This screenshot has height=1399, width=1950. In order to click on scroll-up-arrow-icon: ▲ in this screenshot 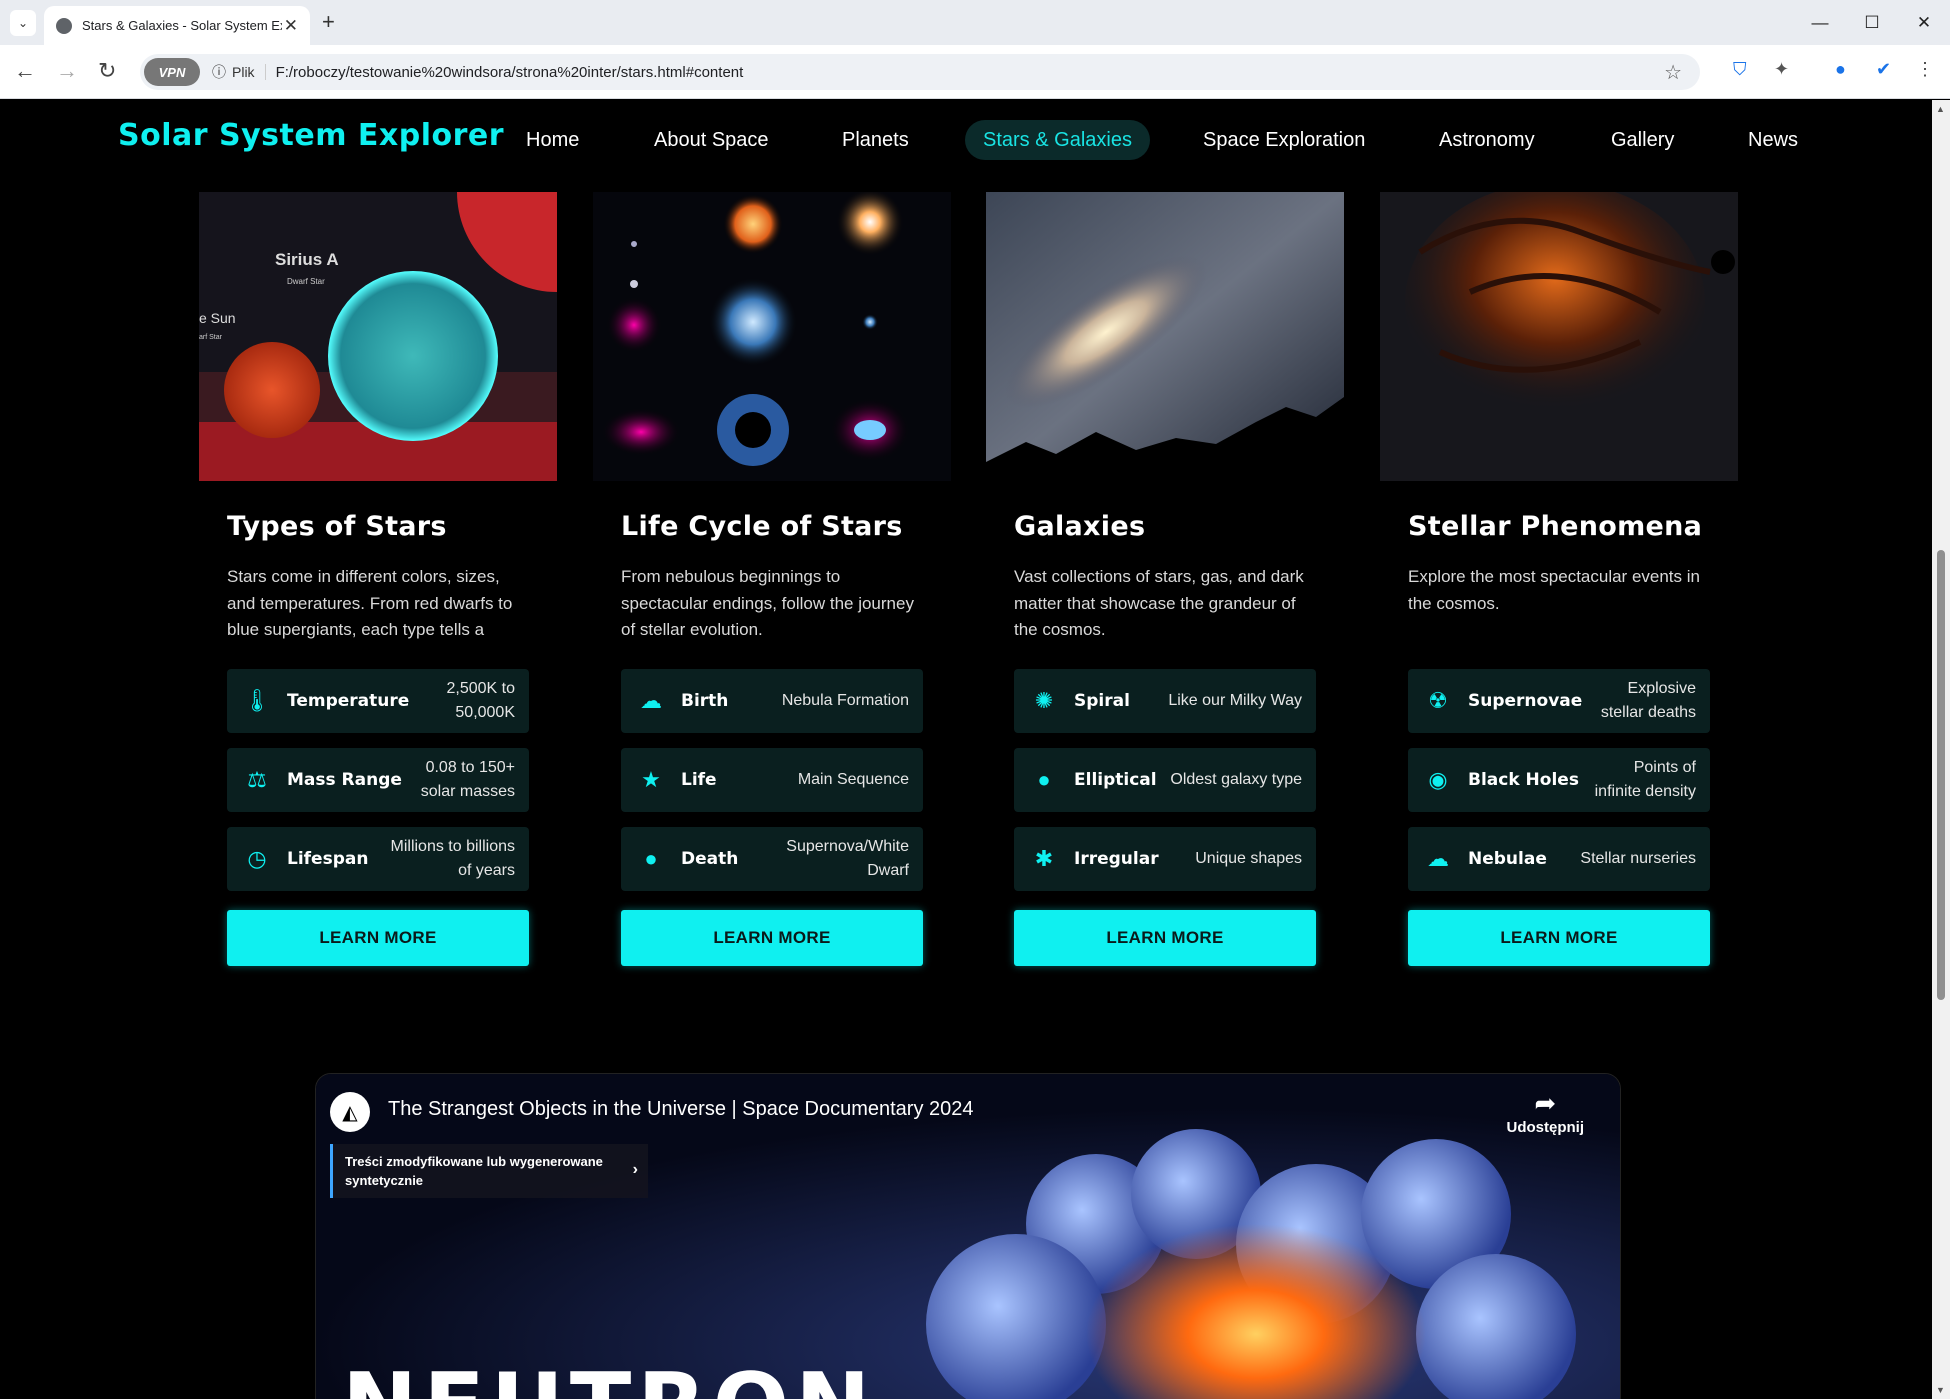, I will do `click(1940, 109)`.